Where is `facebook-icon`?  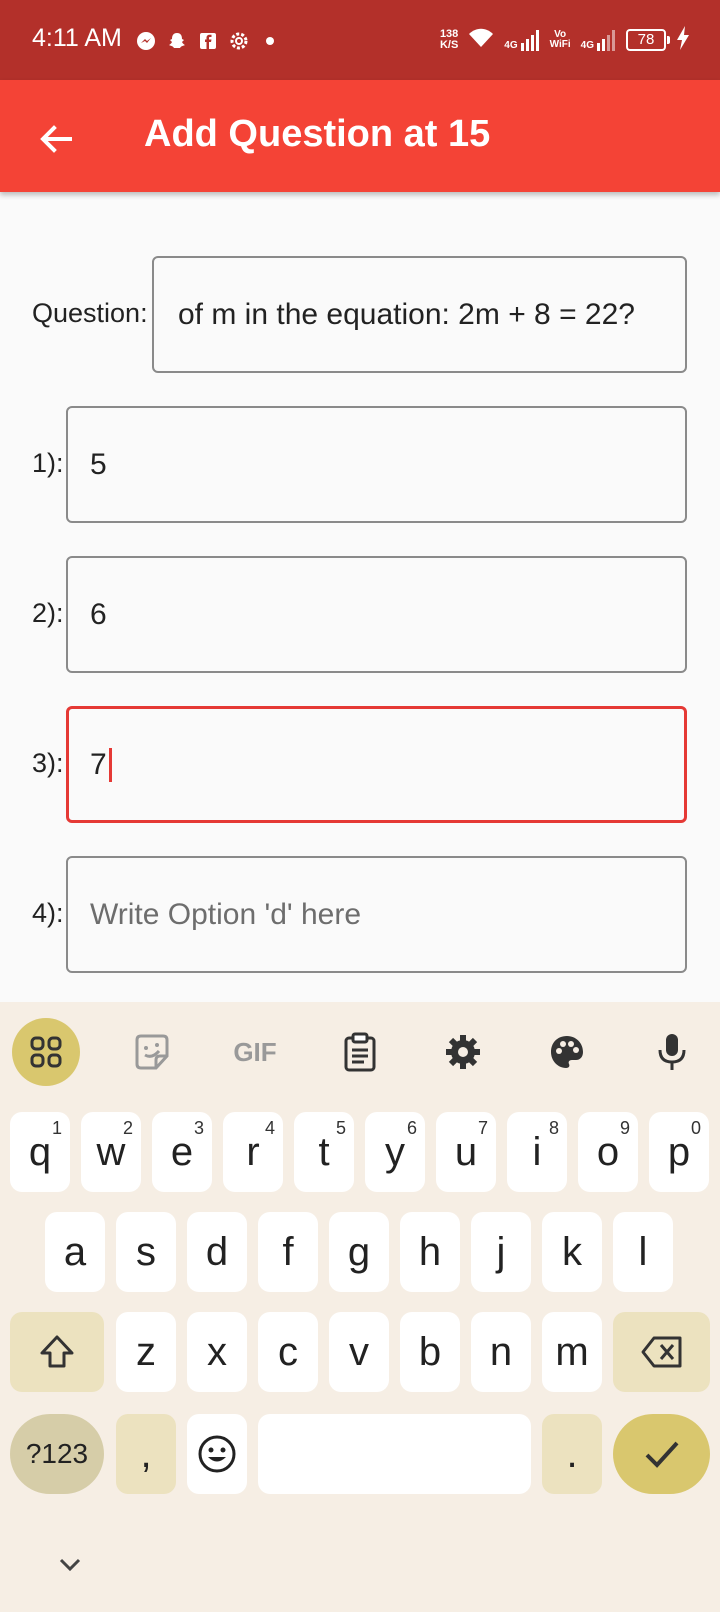 facebook-icon is located at coordinates (208, 41).